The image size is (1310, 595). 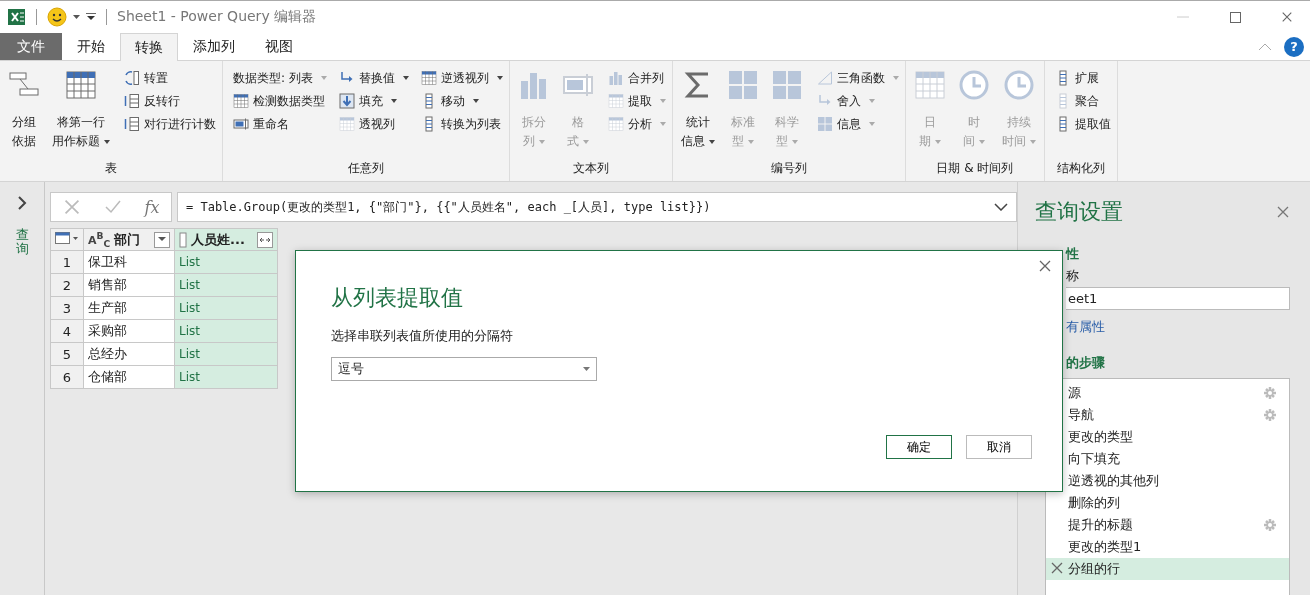 I want to click on ribbon-button: 分组 依据, so click(x=24, y=112).